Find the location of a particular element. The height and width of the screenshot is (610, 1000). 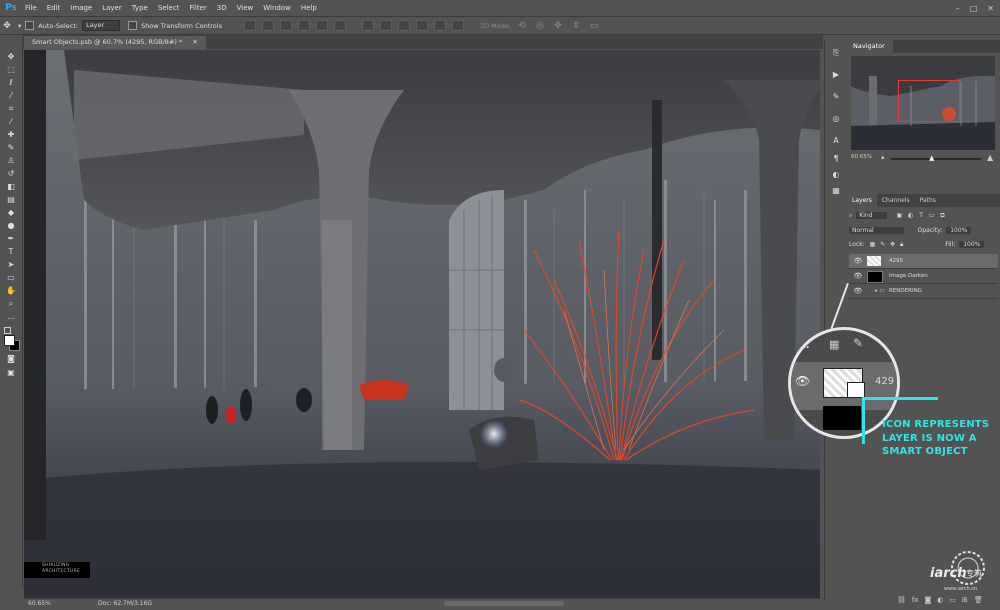

layer-row-rendering: 👁︎ ▸ ▭ RENDERING is located at coordinates (923, 291).